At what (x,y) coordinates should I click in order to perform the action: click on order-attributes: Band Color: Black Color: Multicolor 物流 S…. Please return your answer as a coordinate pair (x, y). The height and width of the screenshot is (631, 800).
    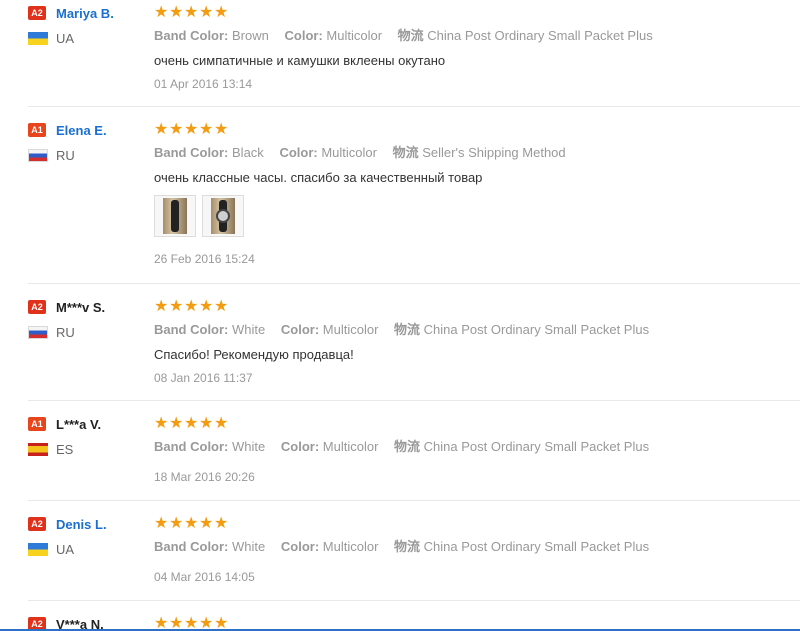
    Looking at the image, I should click on (474, 153).